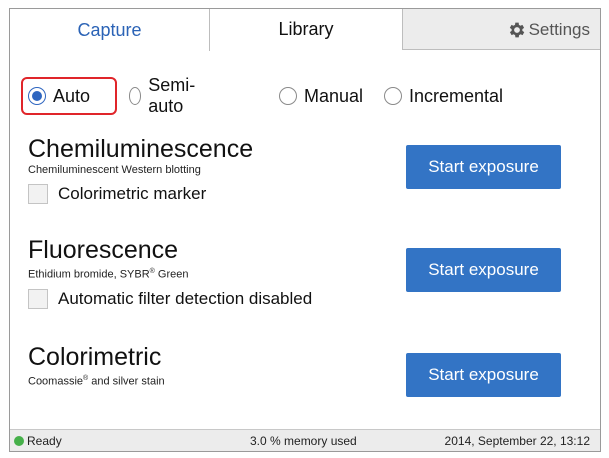 The height and width of the screenshot is (458, 609). What do you see at coordinates (103, 250) in the screenshot?
I see `fluor-title: Fluorescence` at bounding box center [103, 250].